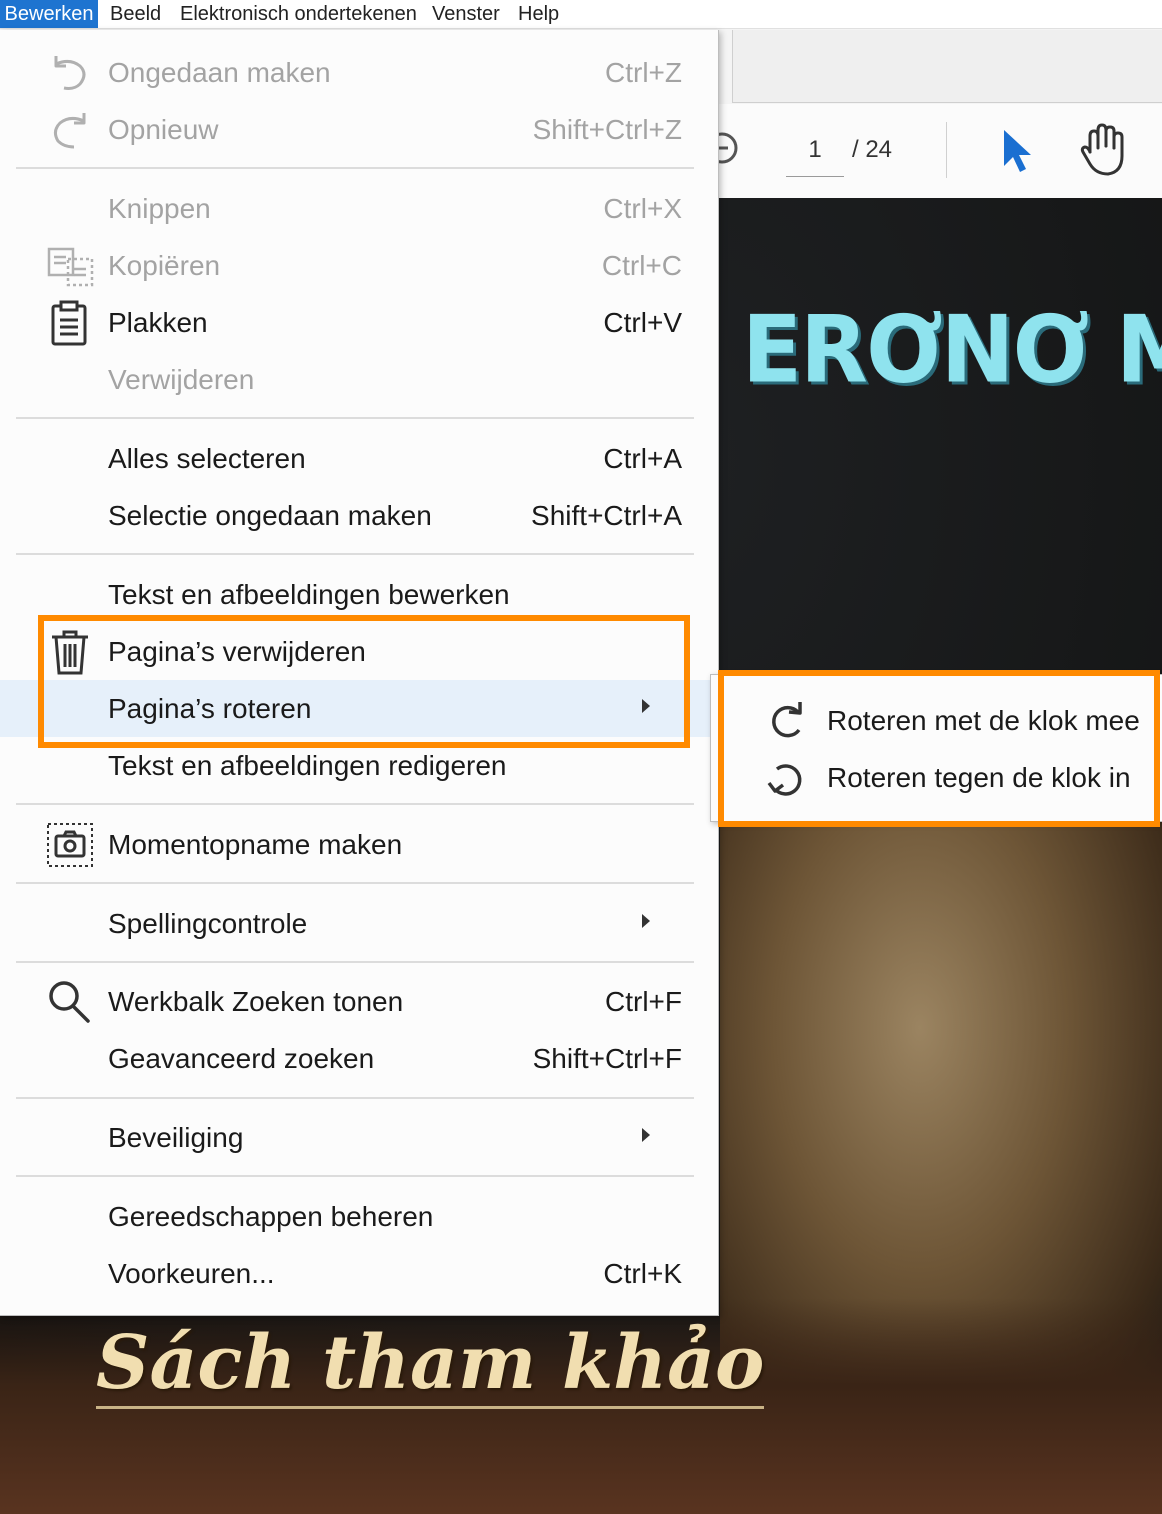  What do you see at coordinates (952, 349) in the screenshot?
I see `cover-title: ERƠNƠ MU` at bounding box center [952, 349].